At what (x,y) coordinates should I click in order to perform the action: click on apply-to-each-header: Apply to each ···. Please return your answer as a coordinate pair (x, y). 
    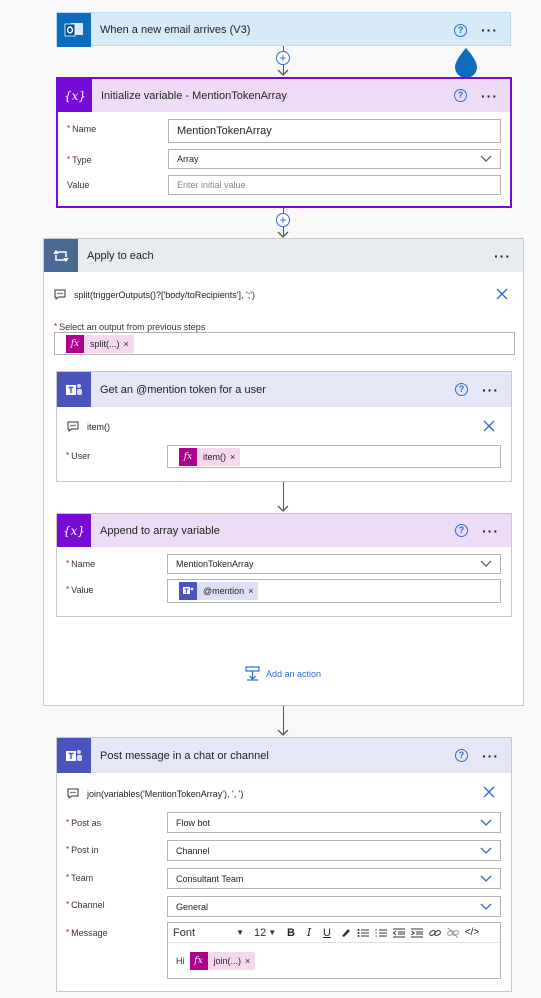
    Looking at the image, I should click on (283, 255).